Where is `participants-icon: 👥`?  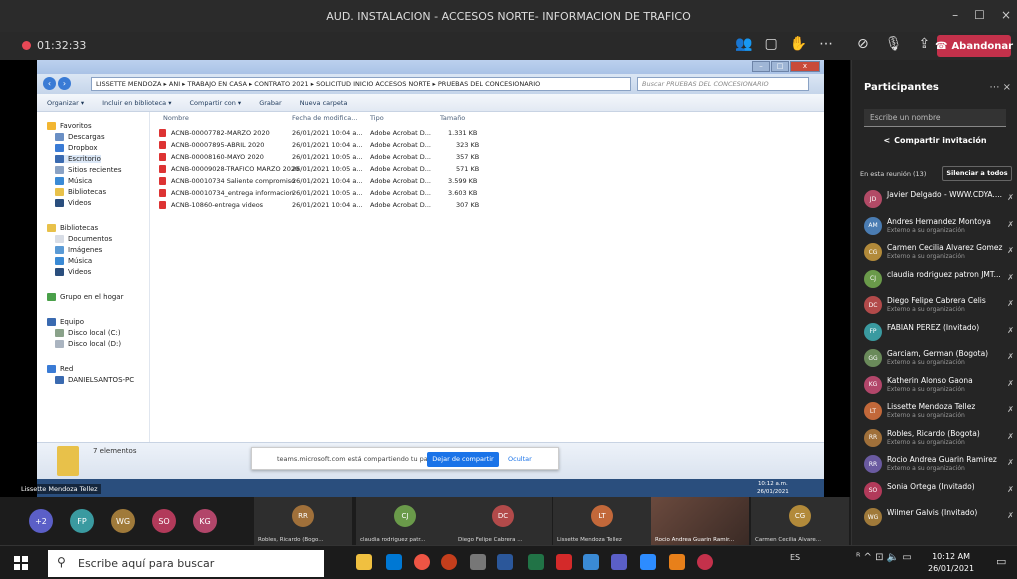
participants-icon: 👥 is located at coordinates (743, 44).